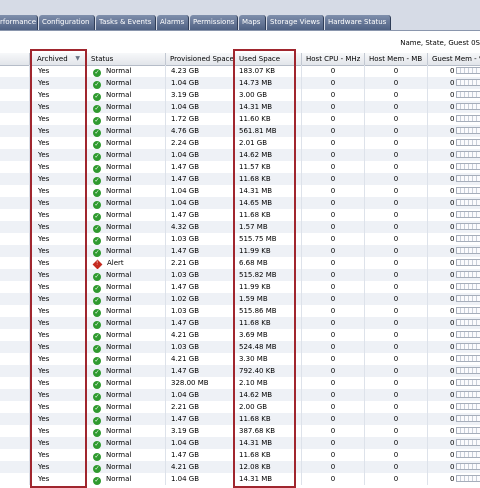 The width and height of the screenshot is (480, 488). Describe the element at coordinates (333, 59) in the screenshot. I see `header-host-cpu: Host CPU - MHz` at that location.